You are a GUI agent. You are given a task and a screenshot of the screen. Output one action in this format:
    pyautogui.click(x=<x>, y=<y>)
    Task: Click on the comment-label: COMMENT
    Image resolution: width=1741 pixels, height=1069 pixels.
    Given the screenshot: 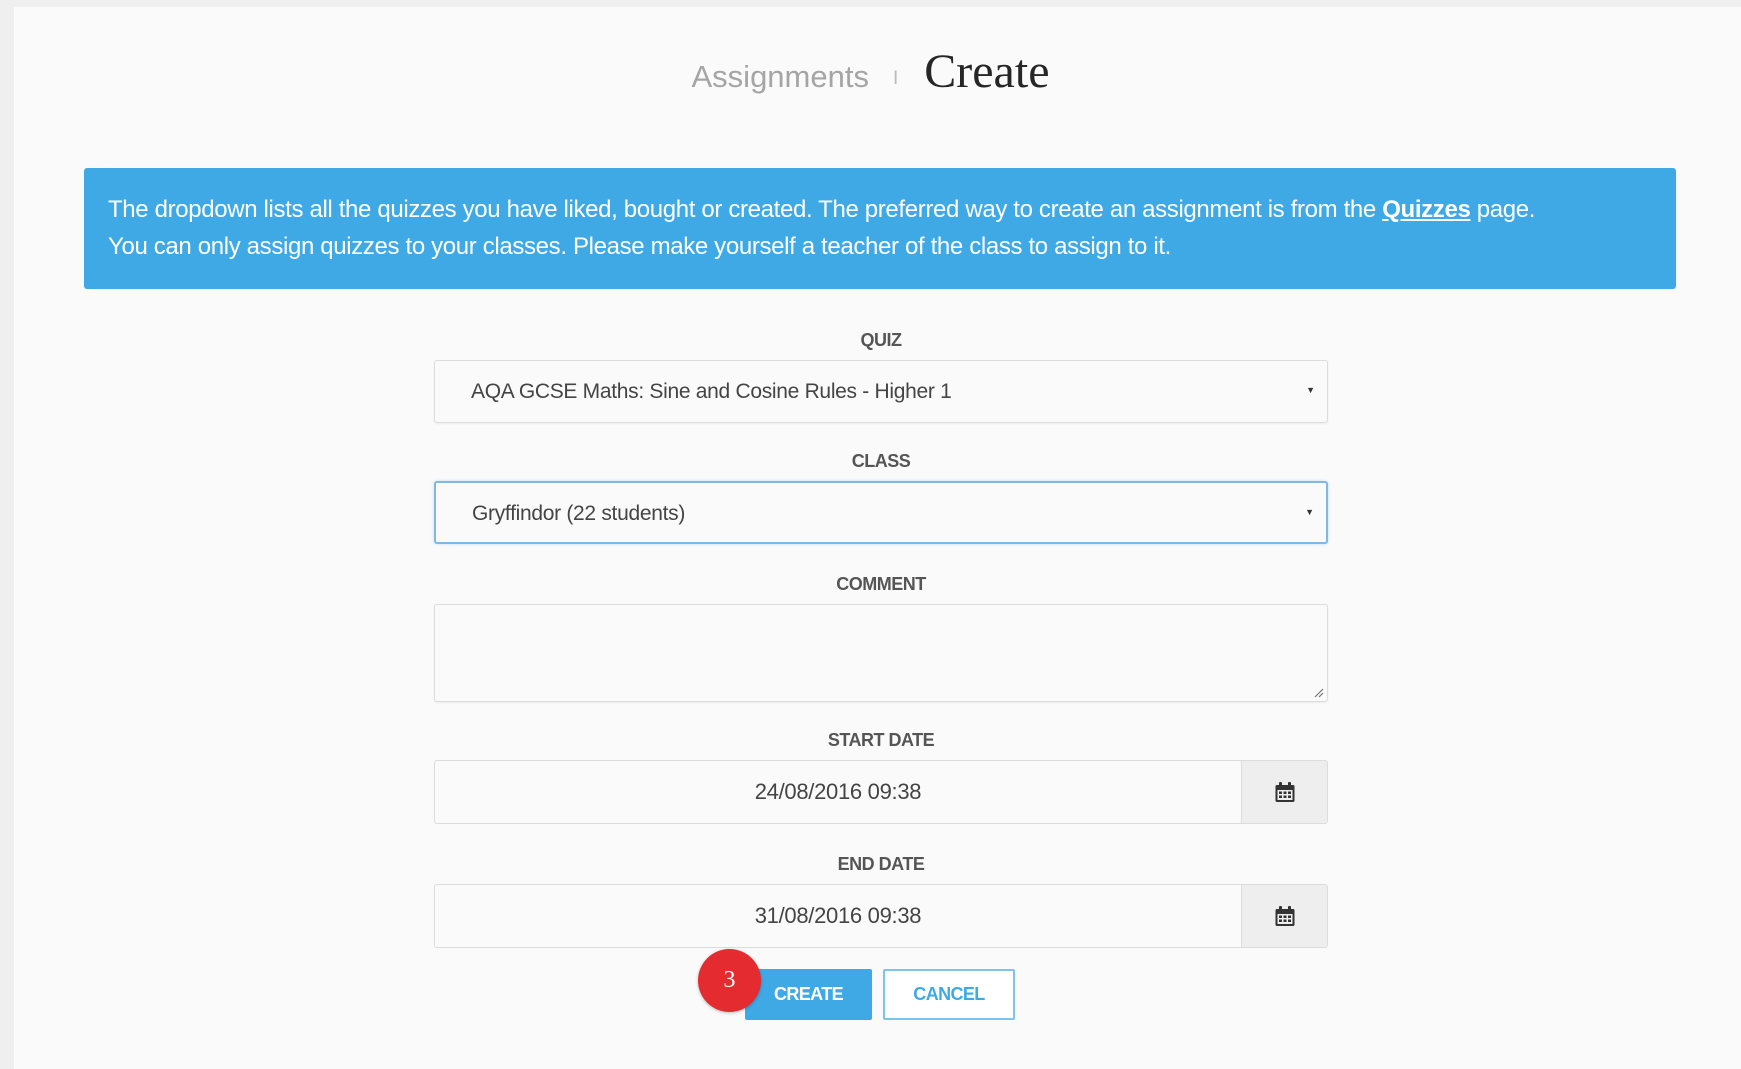 What is the action you would take?
    pyautogui.click(x=881, y=584)
    